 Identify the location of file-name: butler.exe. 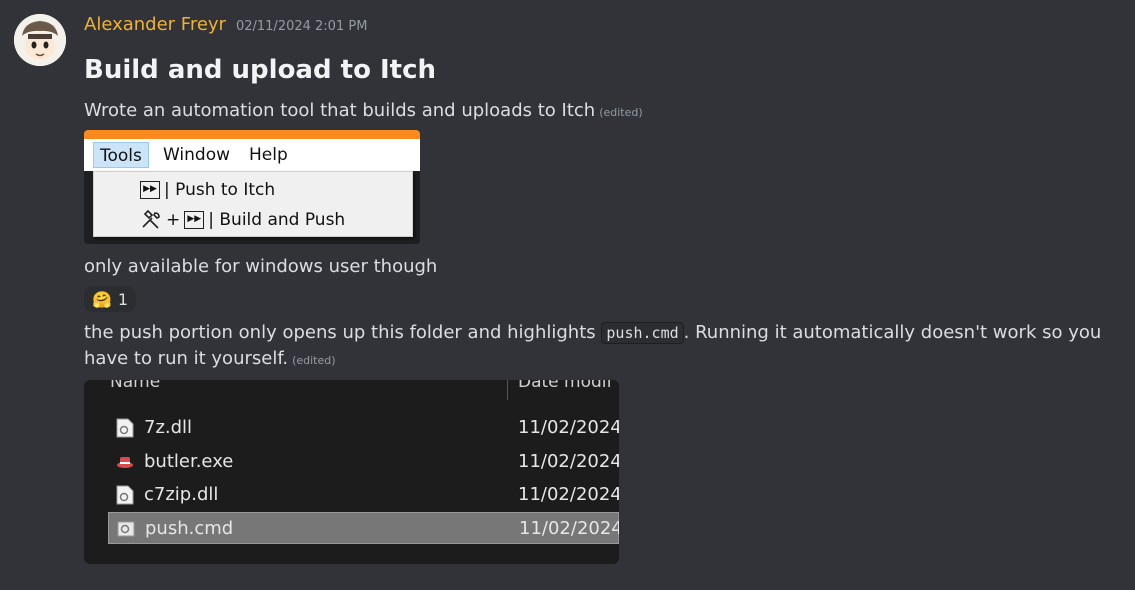
(189, 461).